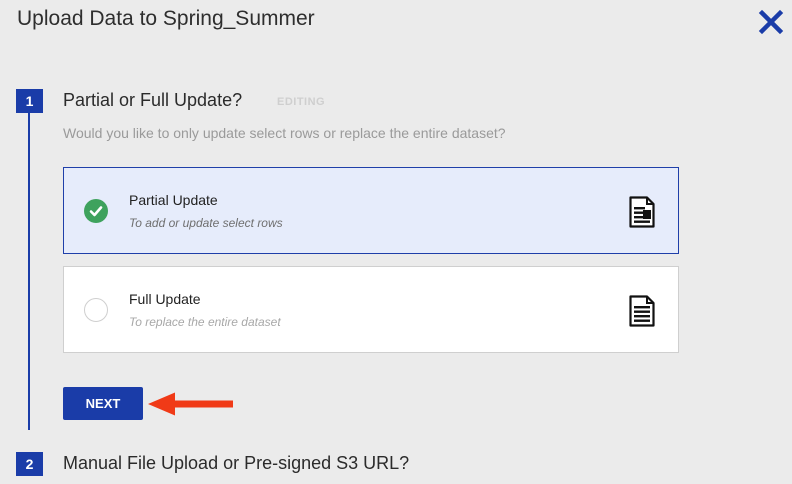  Describe the element at coordinates (29, 269) in the screenshot. I see `step-connector-line` at that location.